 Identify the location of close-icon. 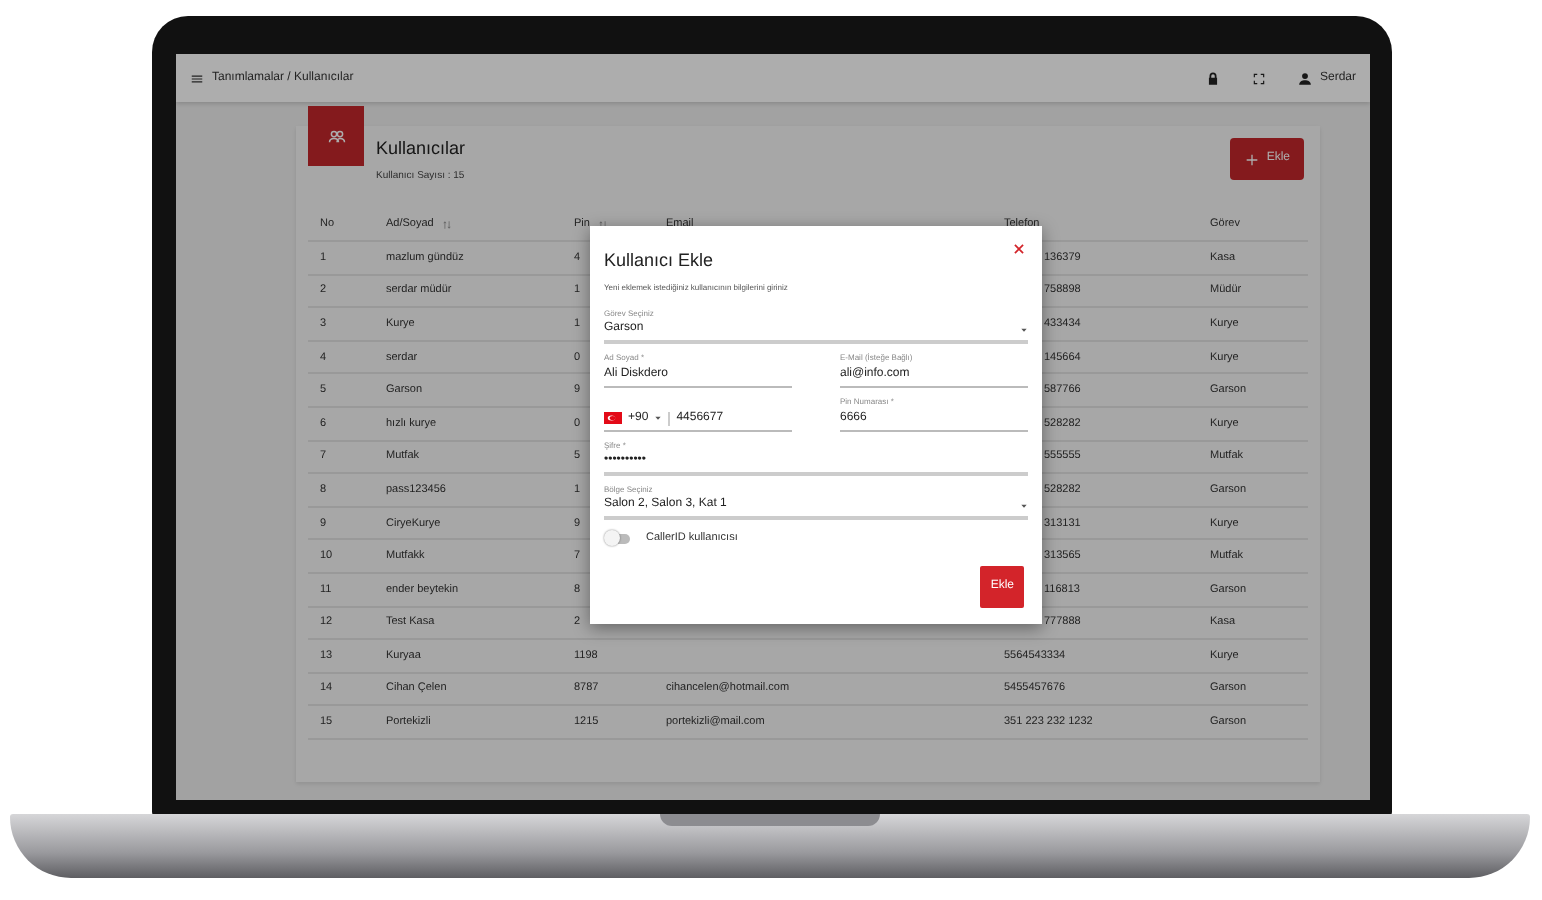
(1019, 249).